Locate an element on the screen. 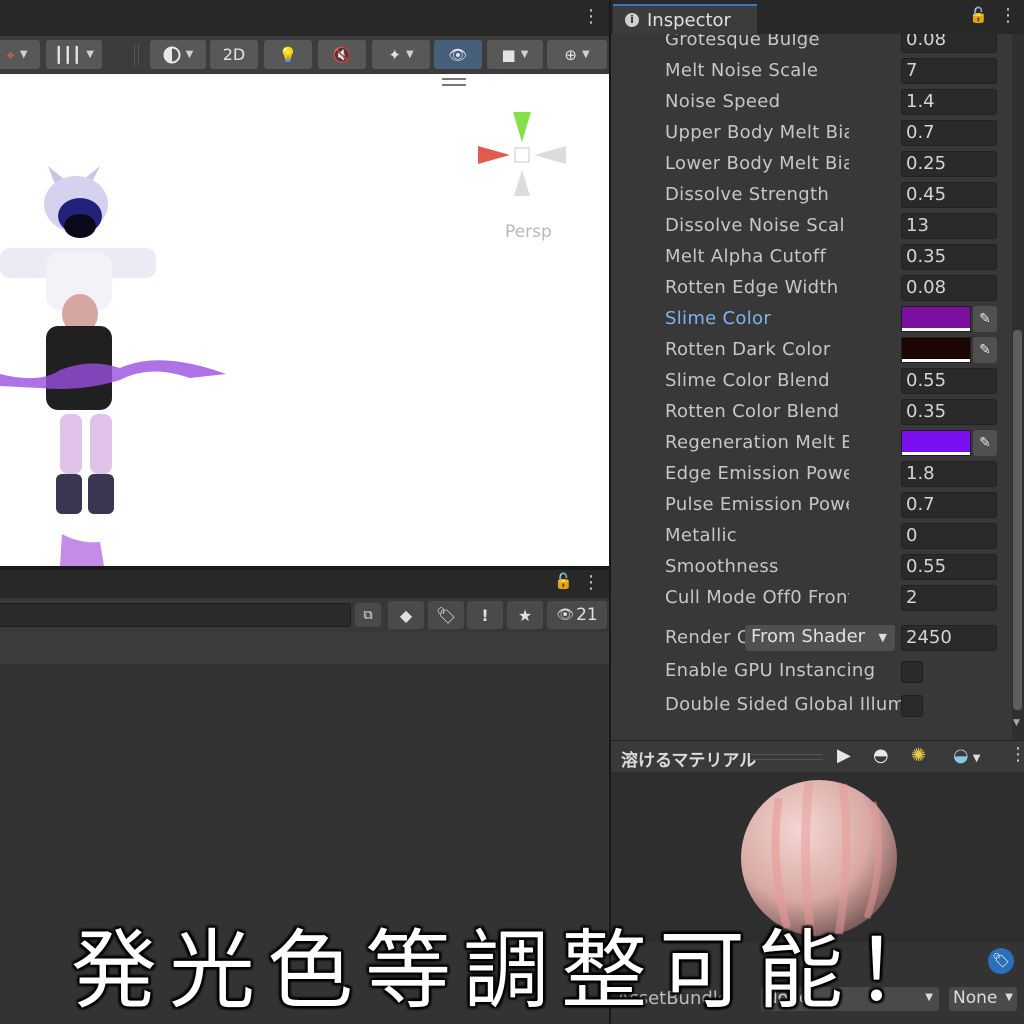 The image size is (1024, 1024). material-preview is located at coordinates (817, 857).